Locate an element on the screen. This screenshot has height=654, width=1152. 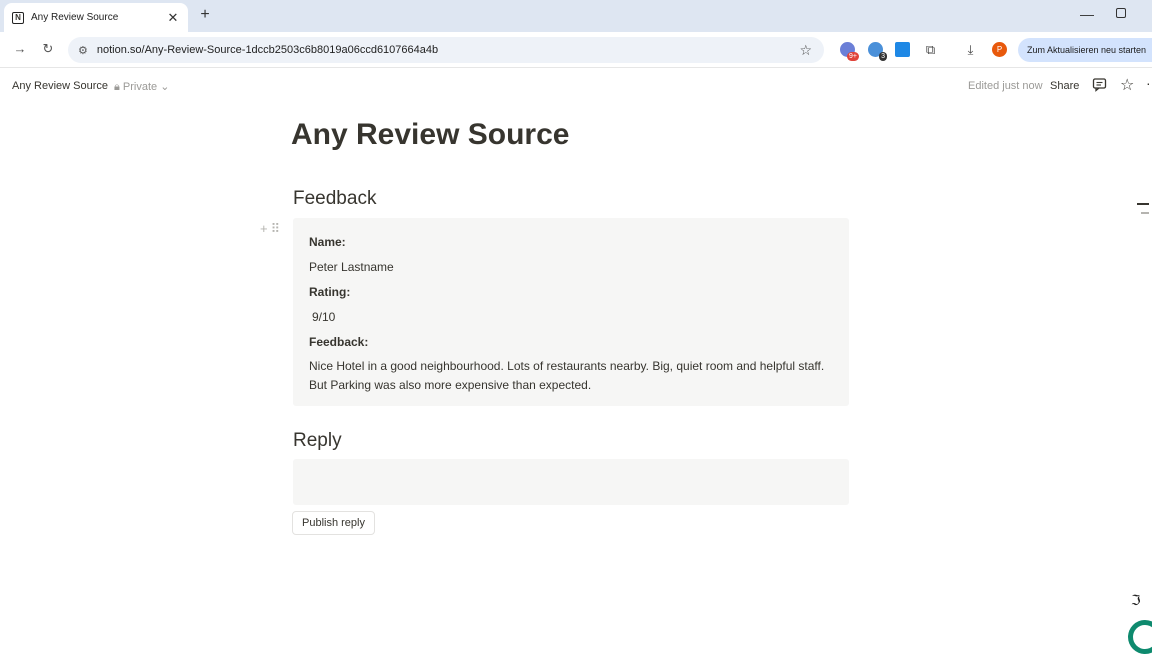
name-label: Name: is located at coordinates (327, 242).